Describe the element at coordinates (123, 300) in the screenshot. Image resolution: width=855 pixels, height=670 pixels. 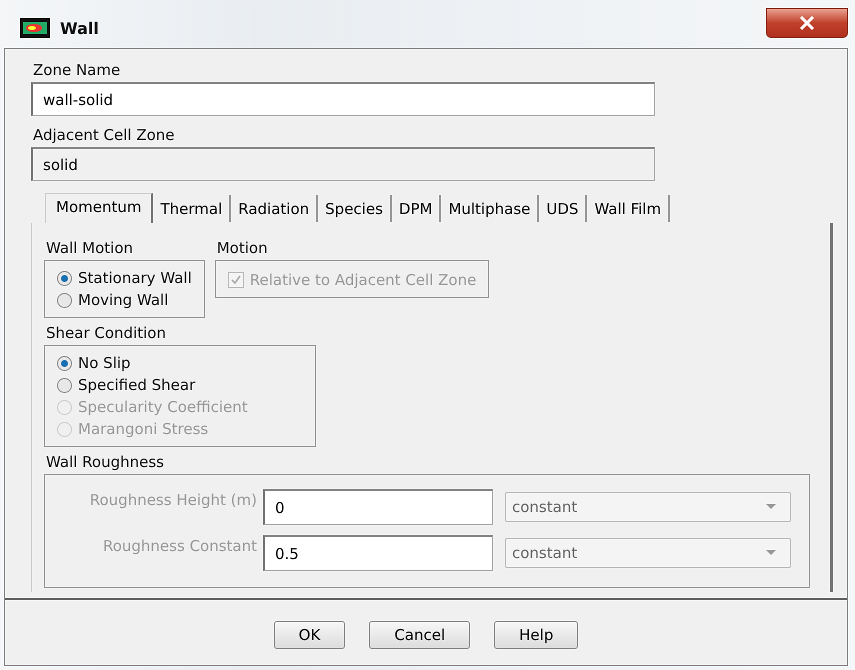
I see `radio-label: Moving Wall` at that location.